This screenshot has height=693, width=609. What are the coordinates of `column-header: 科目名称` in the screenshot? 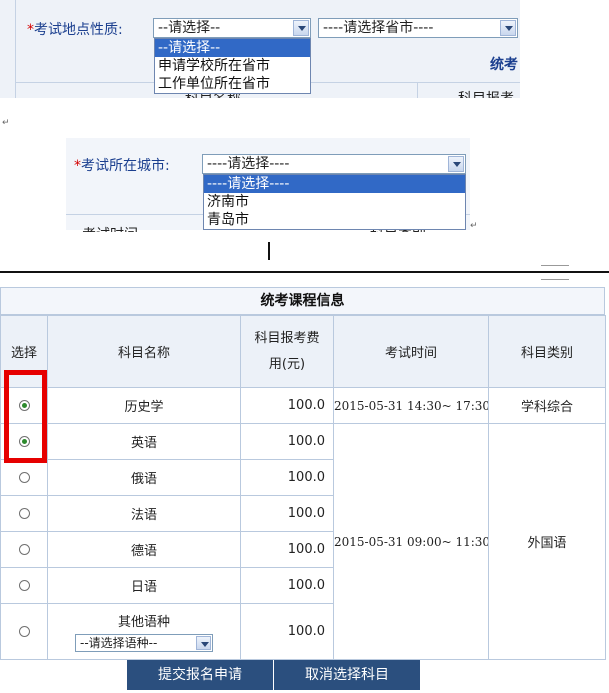 It's located at (144, 351).